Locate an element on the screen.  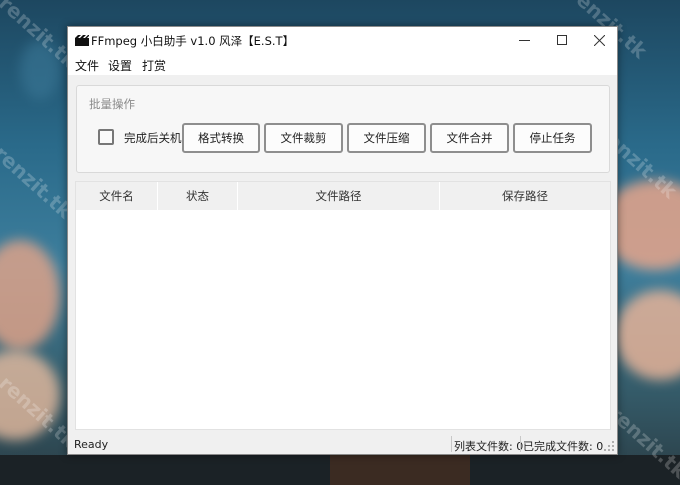
close-icon is located at coordinates (599, 40).